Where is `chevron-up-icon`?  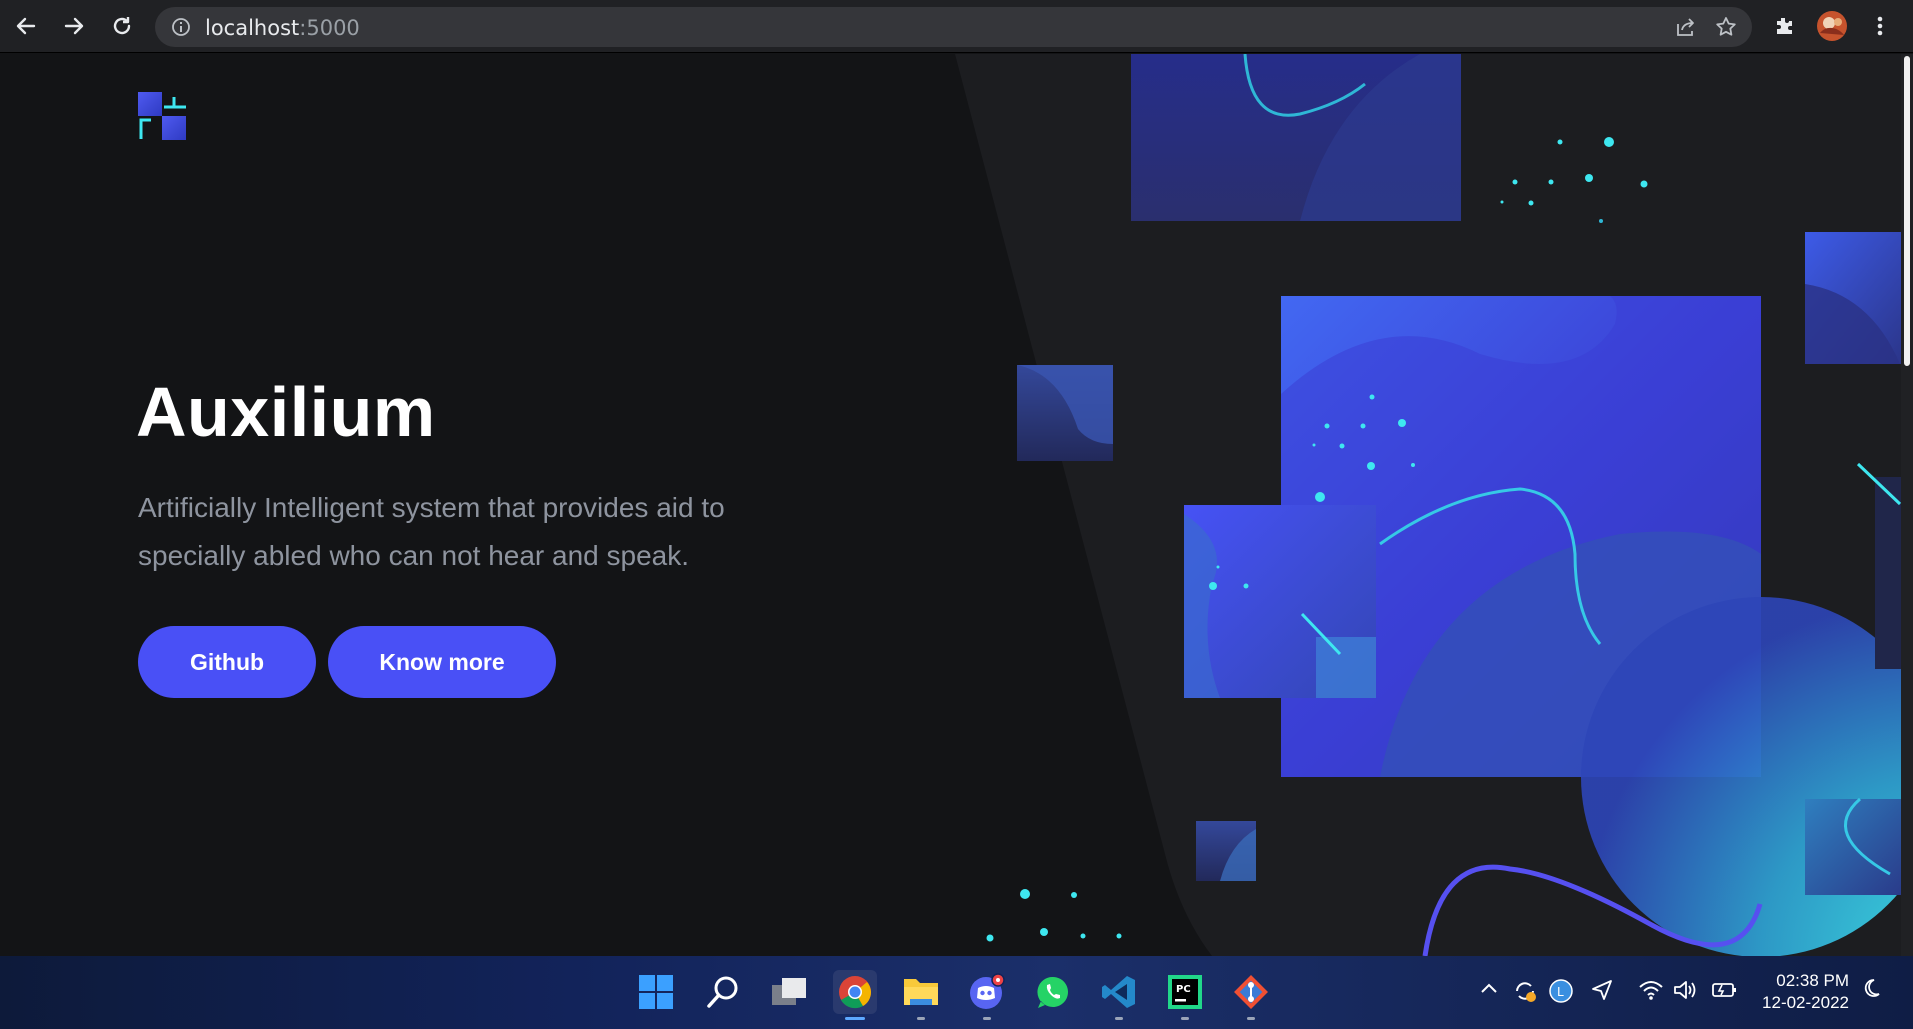
chevron-up-icon is located at coordinates (1489, 991).